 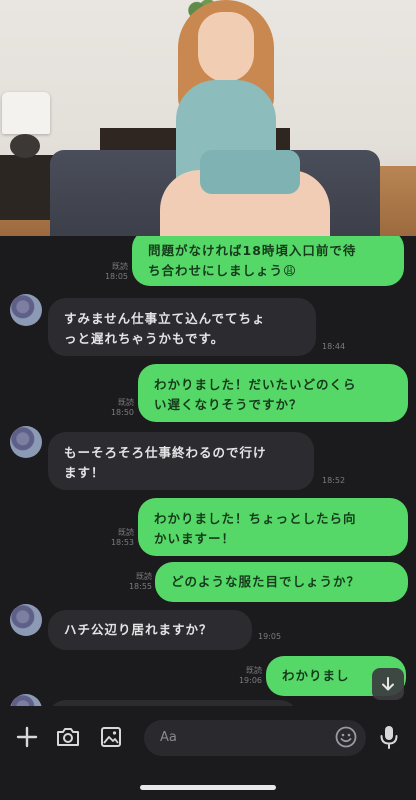 What do you see at coordinates (182, 327) in the screenshot?
I see `incoming-message: すみません仕事立て込んでてちょ っと遅れちゃうかもです。` at bounding box center [182, 327].